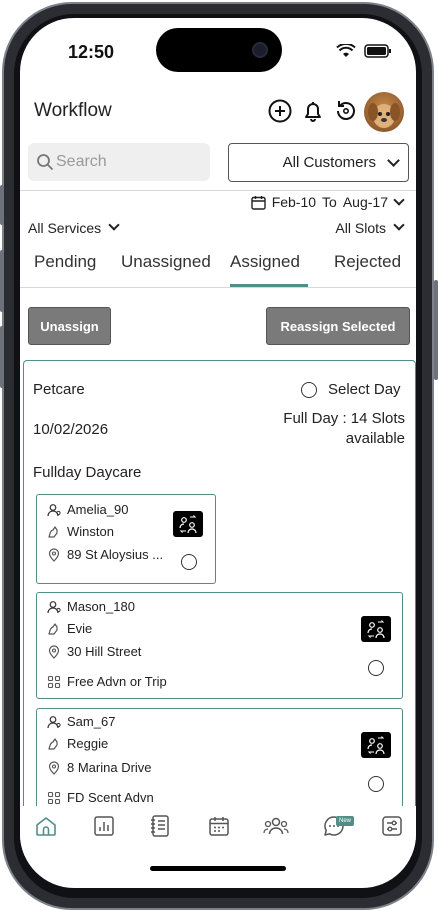  I want to click on date-from: Feb-10, so click(294, 202).